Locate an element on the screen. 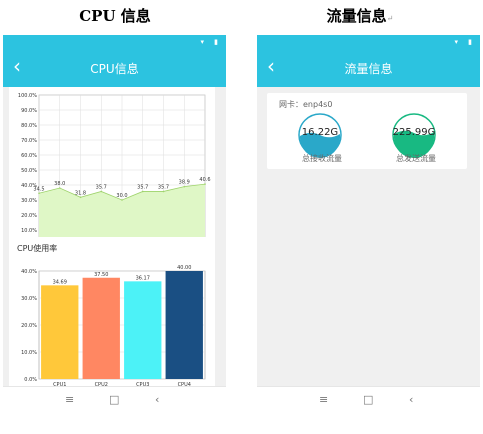 This screenshot has height=434, width=483. page-title: 流量信息 is located at coordinates (368, 69).